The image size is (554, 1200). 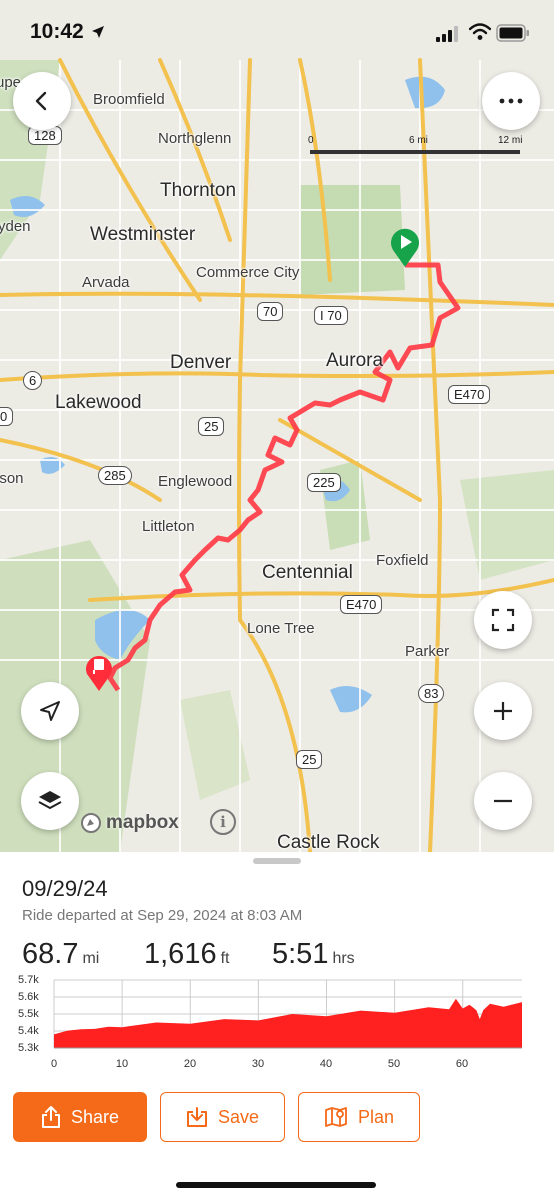 I want to click on chevron-left-icon, so click(x=41, y=101).